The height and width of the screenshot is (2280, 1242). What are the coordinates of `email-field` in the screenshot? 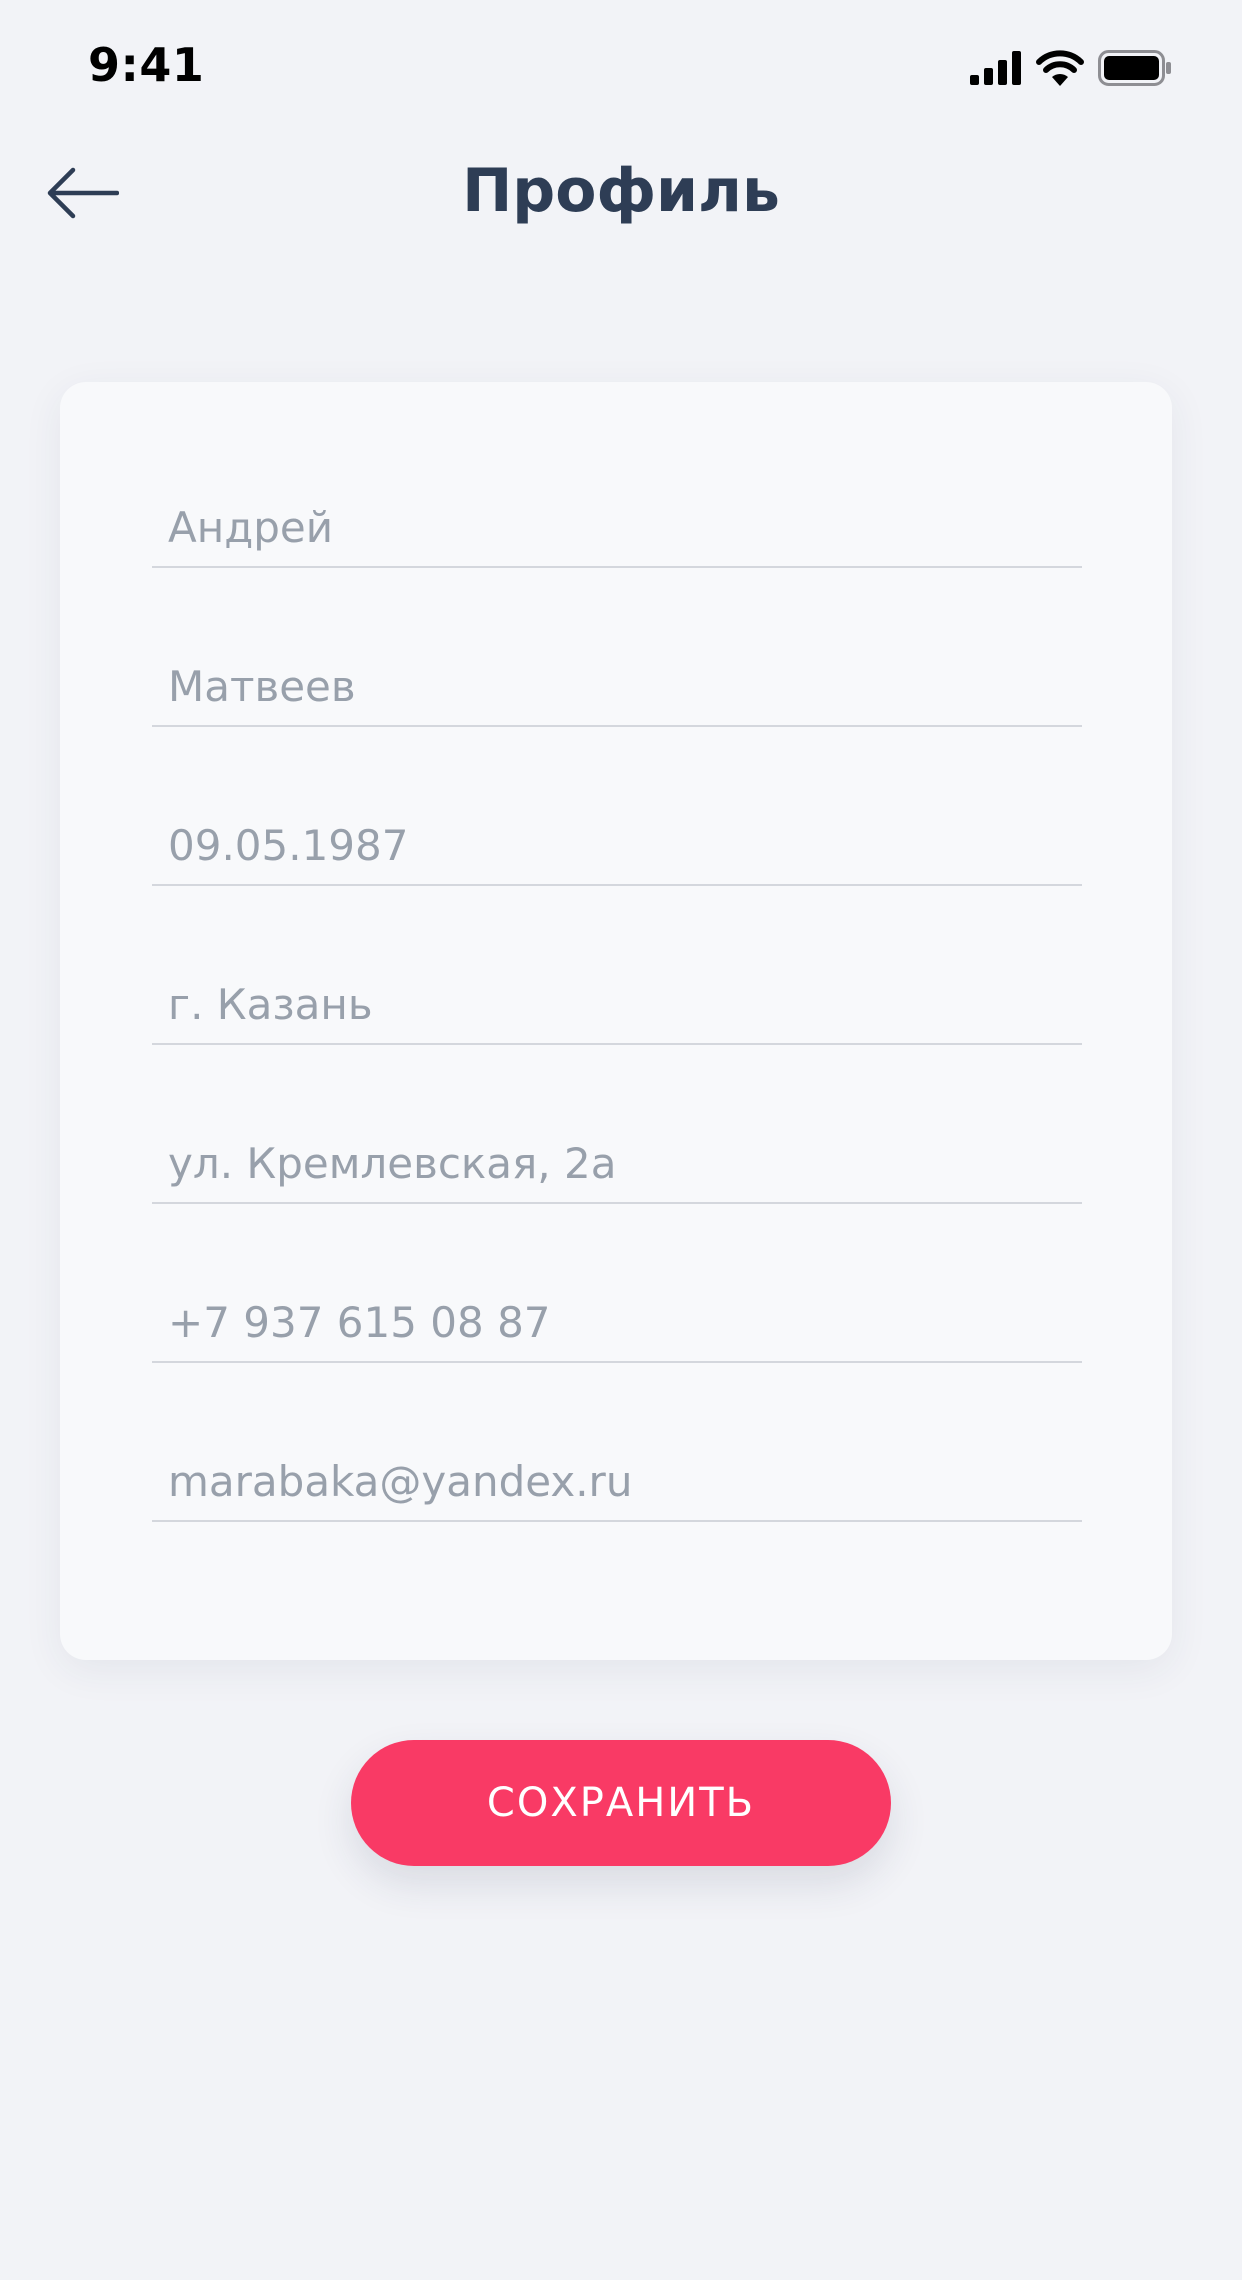 It's located at (617, 1476).